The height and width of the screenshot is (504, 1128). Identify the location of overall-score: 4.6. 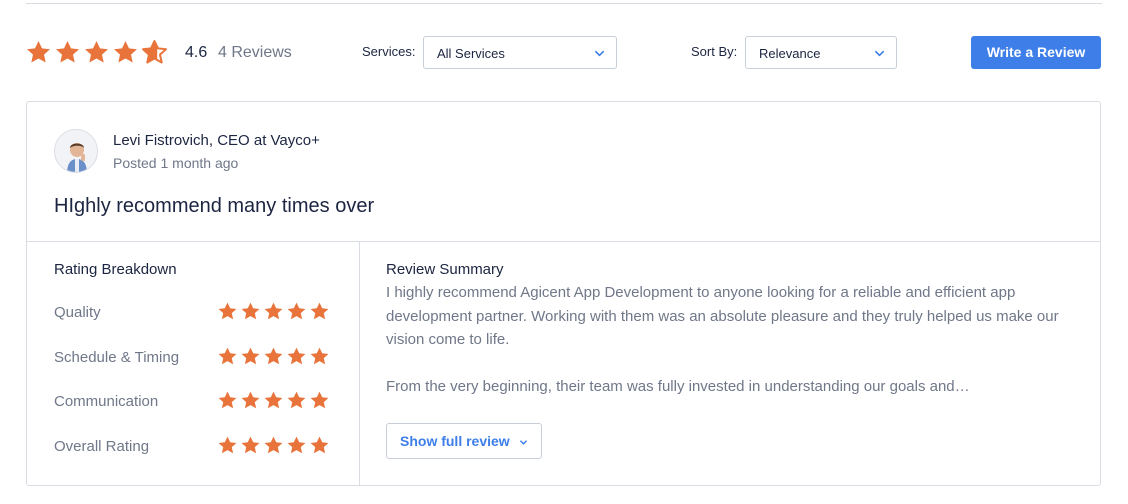
(196, 52).